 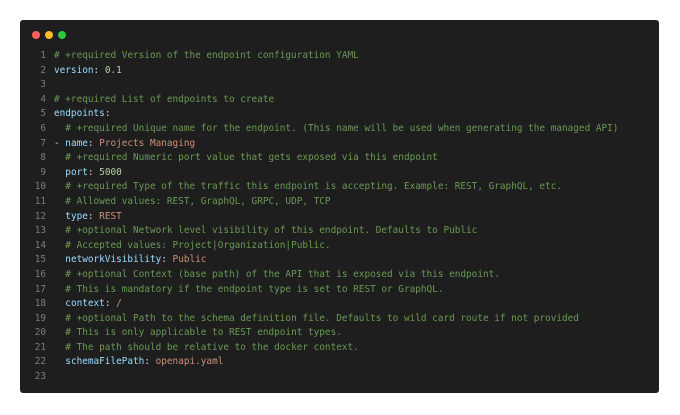 What do you see at coordinates (43, 158) in the screenshot?
I see `line-number: 8` at bounding box center [43, 158].